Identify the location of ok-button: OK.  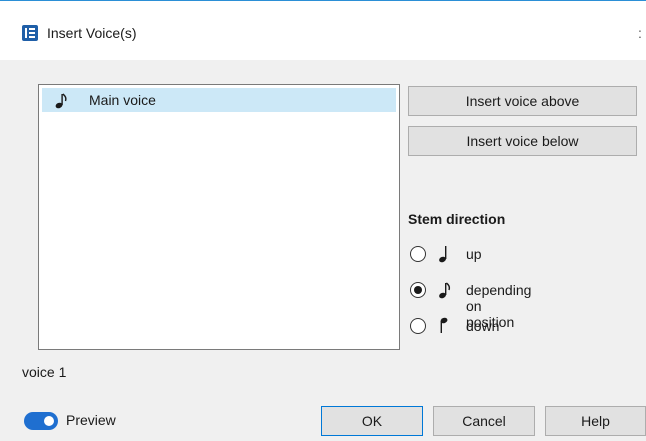
(372, 421).